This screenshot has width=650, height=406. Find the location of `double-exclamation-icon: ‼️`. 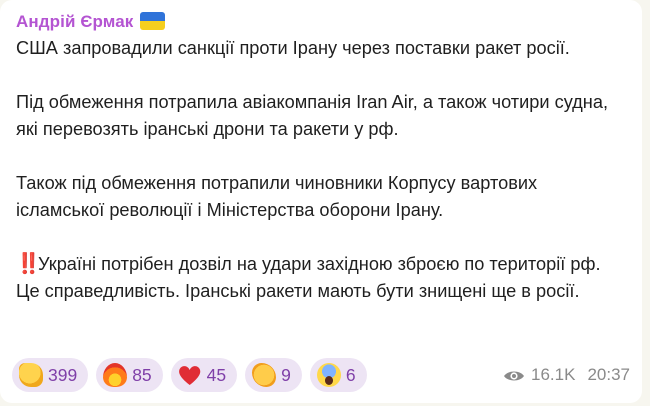

double-exclamation-icon: ‼️ is located at coordinates (28, 264).